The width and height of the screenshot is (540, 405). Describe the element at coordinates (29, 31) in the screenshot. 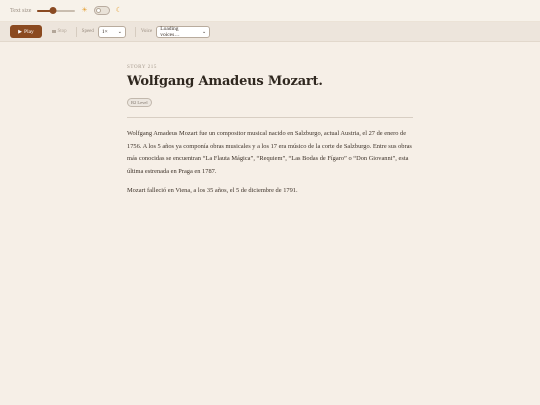

I see `play-label: Play` at that location.